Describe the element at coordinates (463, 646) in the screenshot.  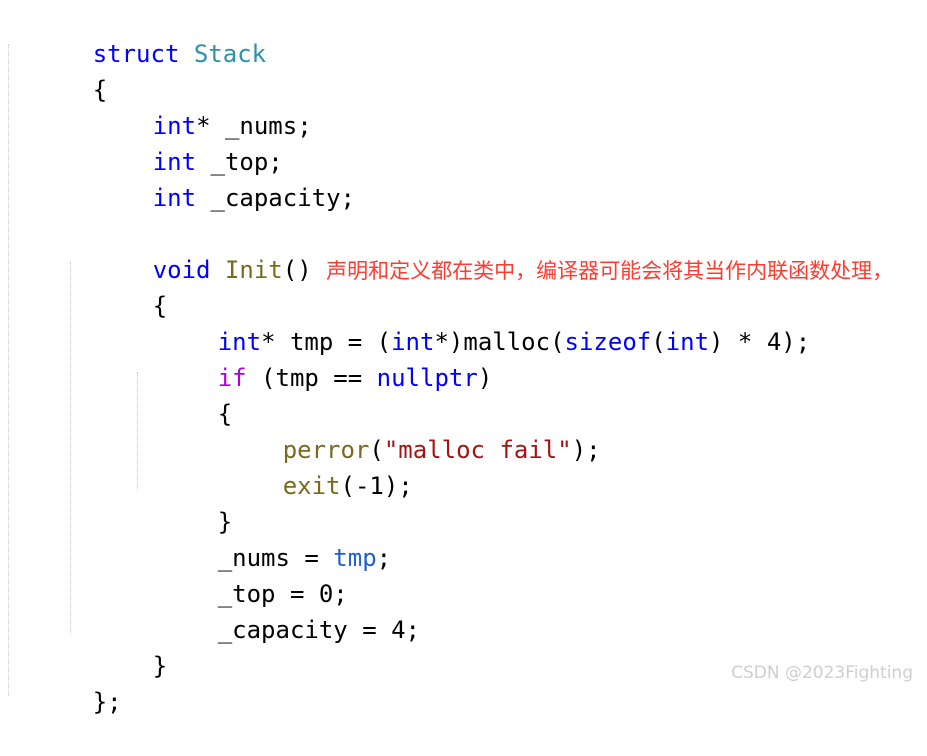
I see `code-line-18: }` at that location.